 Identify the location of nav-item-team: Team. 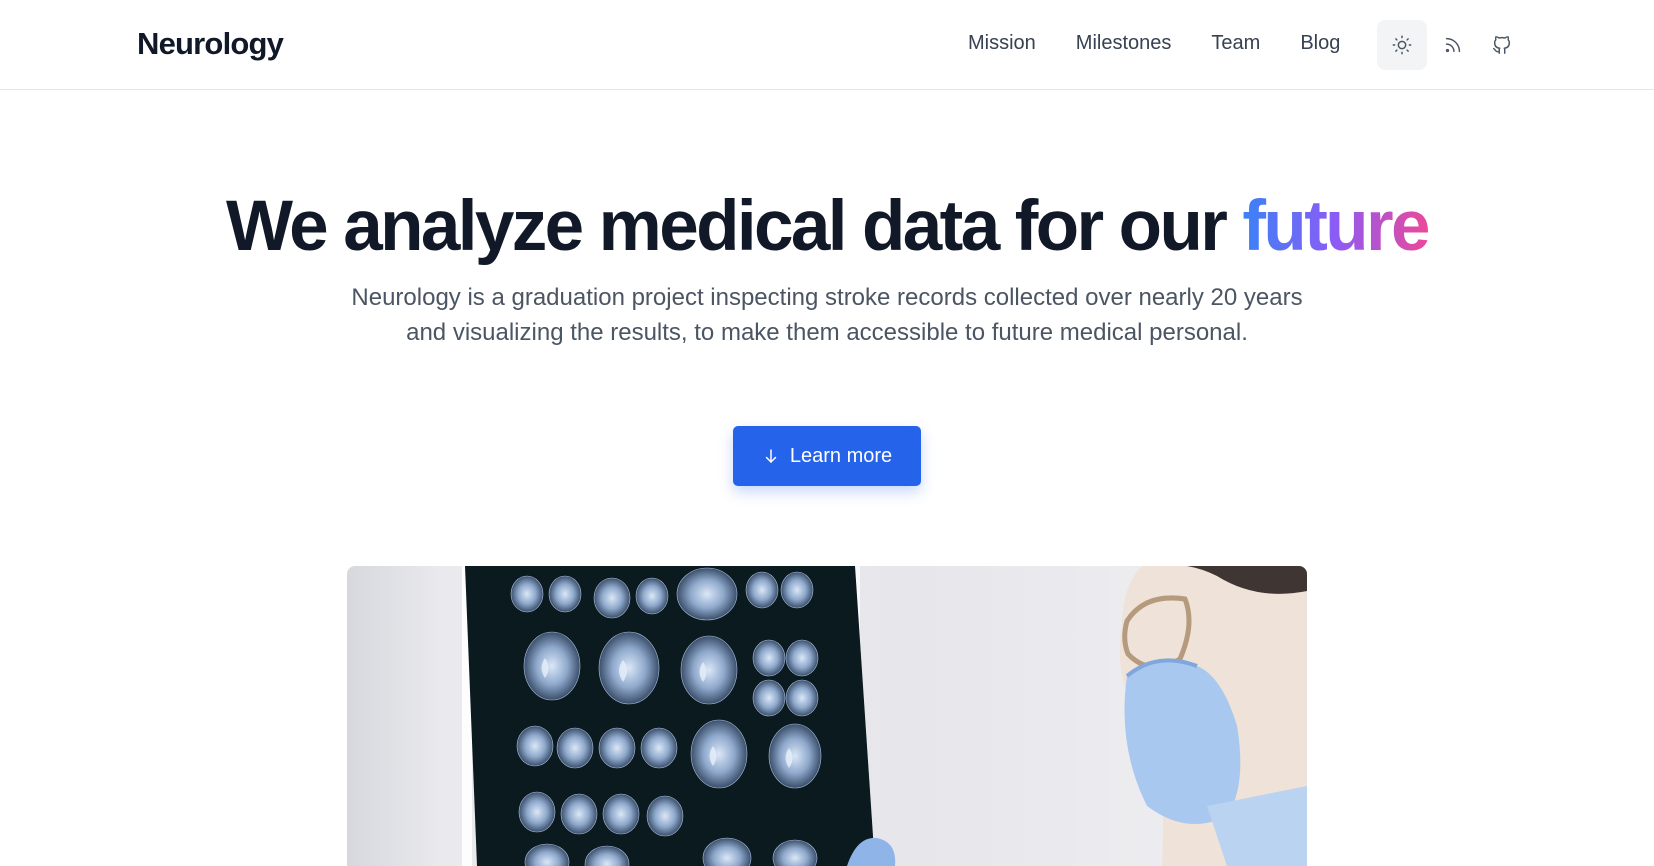
(1235, 43).